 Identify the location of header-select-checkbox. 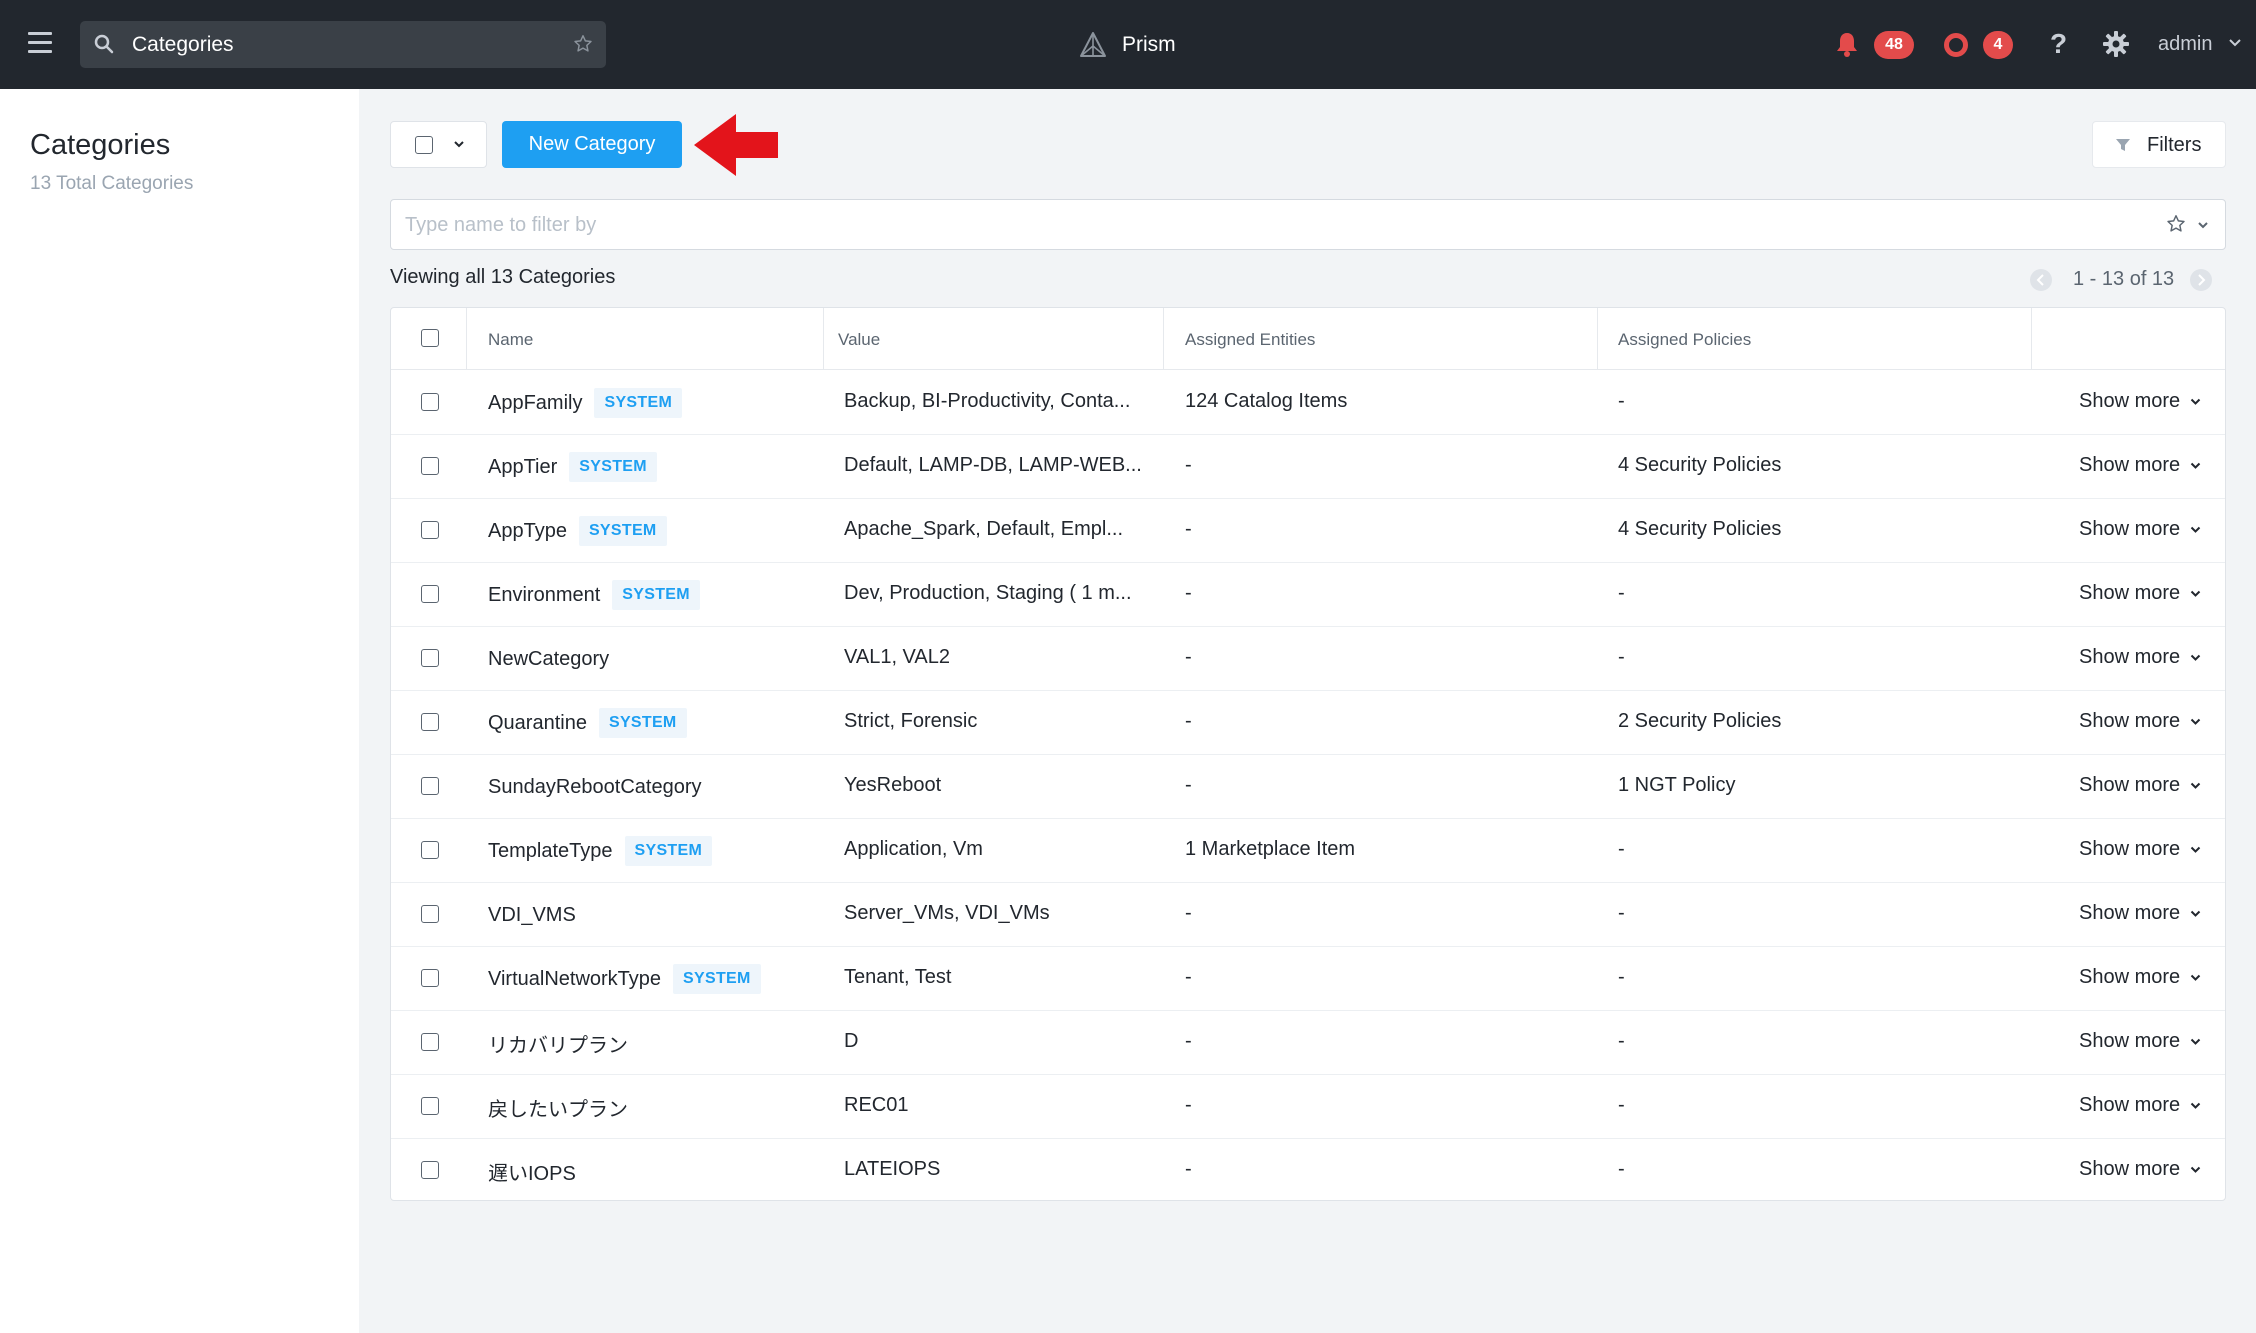
(430, 338).